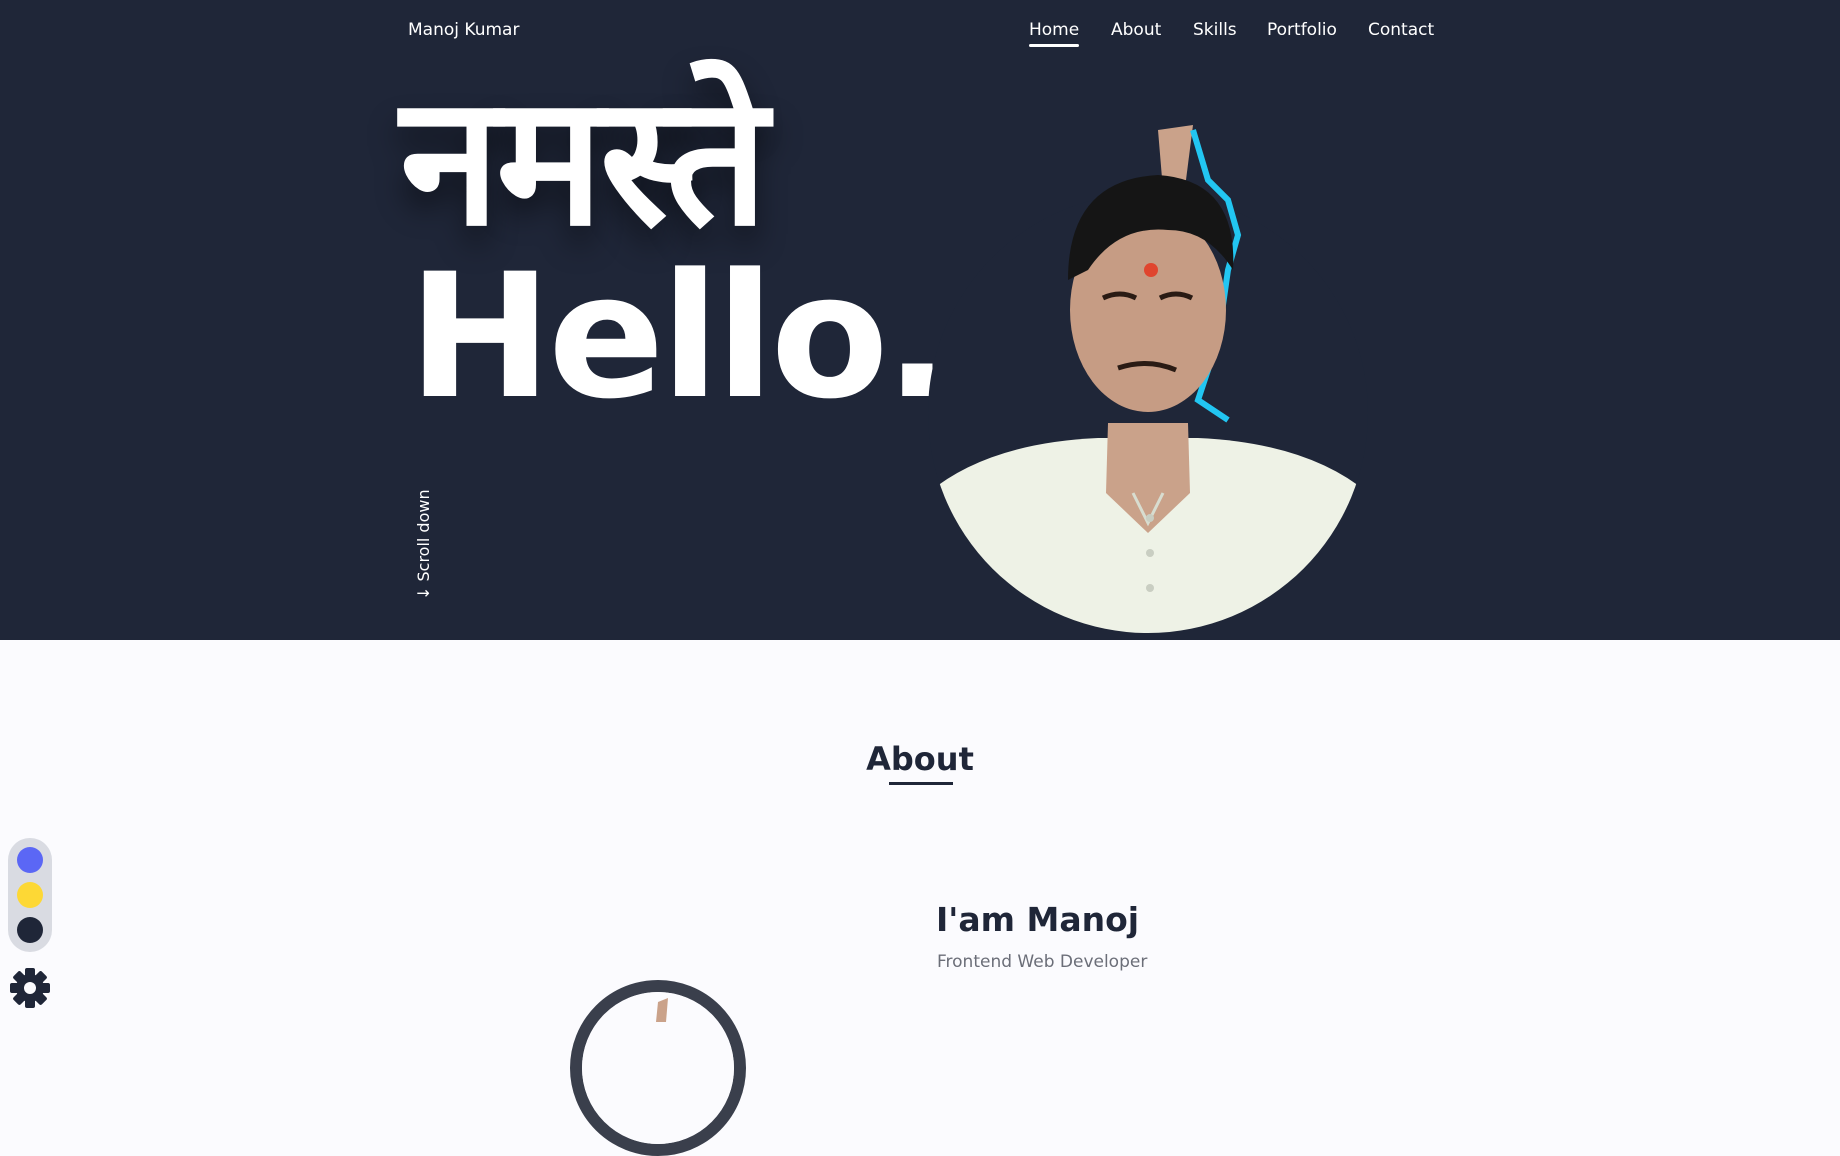 This screenshot has width=1840, height=1156. Describe the element at coordinates (1155, 274) in the screenshot. I see `portrait-head` at that location.